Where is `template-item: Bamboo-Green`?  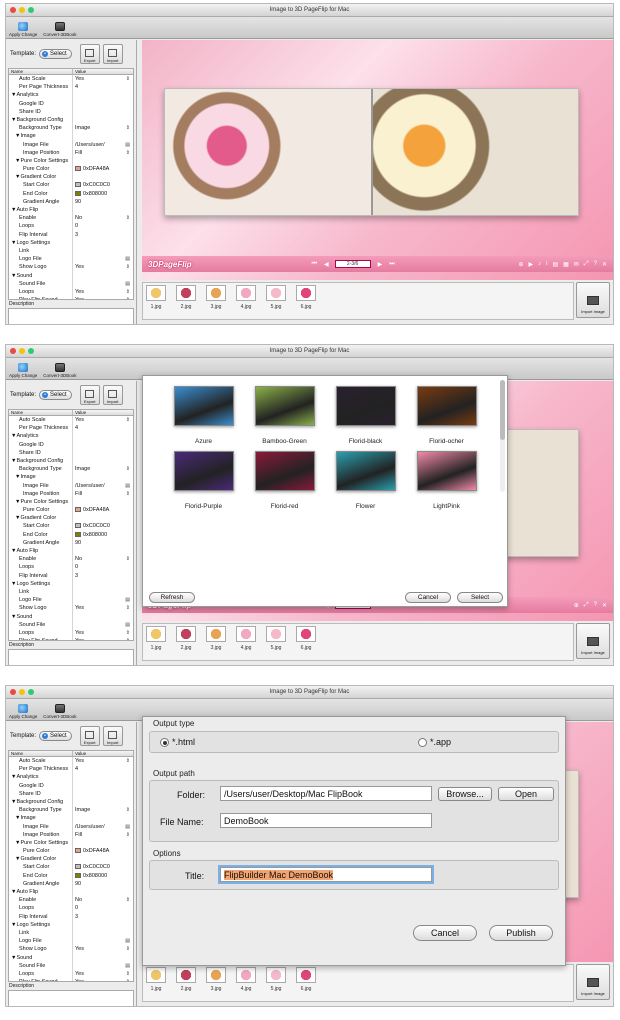
template-item: Bamboo-Green is located at coordinates (284, 415).